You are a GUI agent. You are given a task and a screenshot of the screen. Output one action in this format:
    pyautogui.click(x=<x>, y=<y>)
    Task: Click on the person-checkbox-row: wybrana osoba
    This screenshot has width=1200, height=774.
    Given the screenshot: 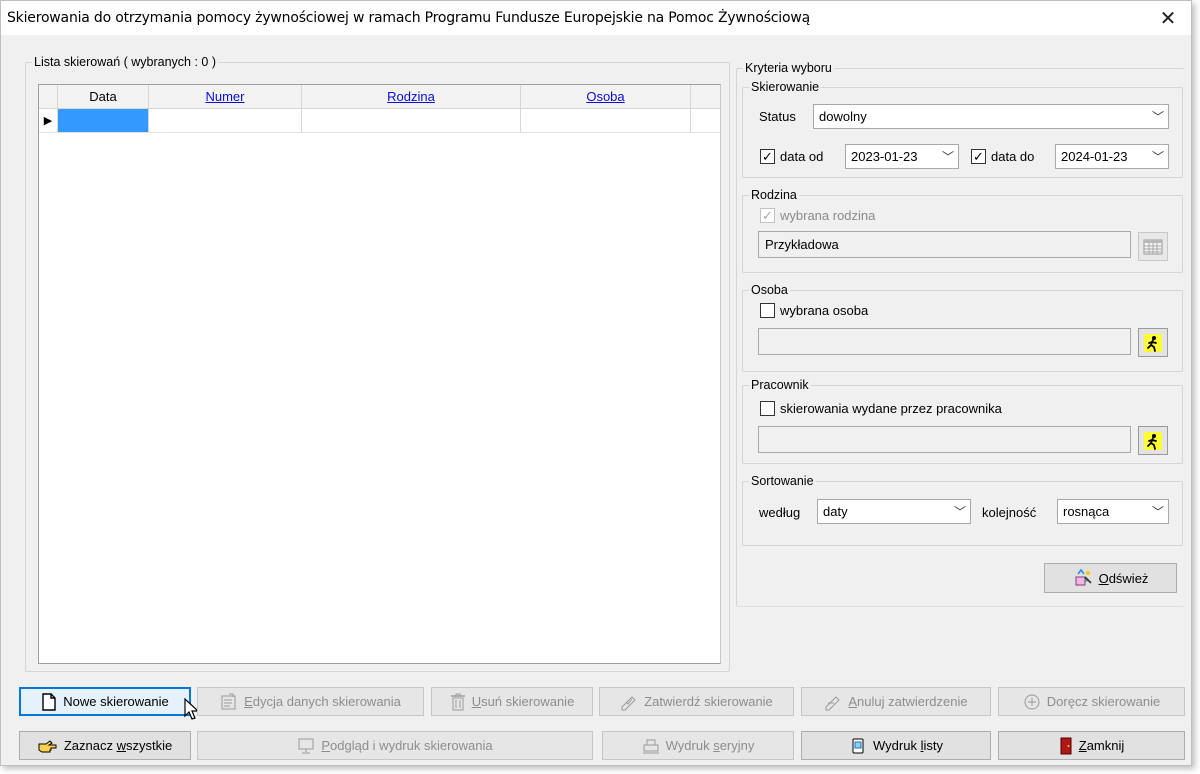 What is the action you would take?
    pyautogui.click(x=814, y=310)
    